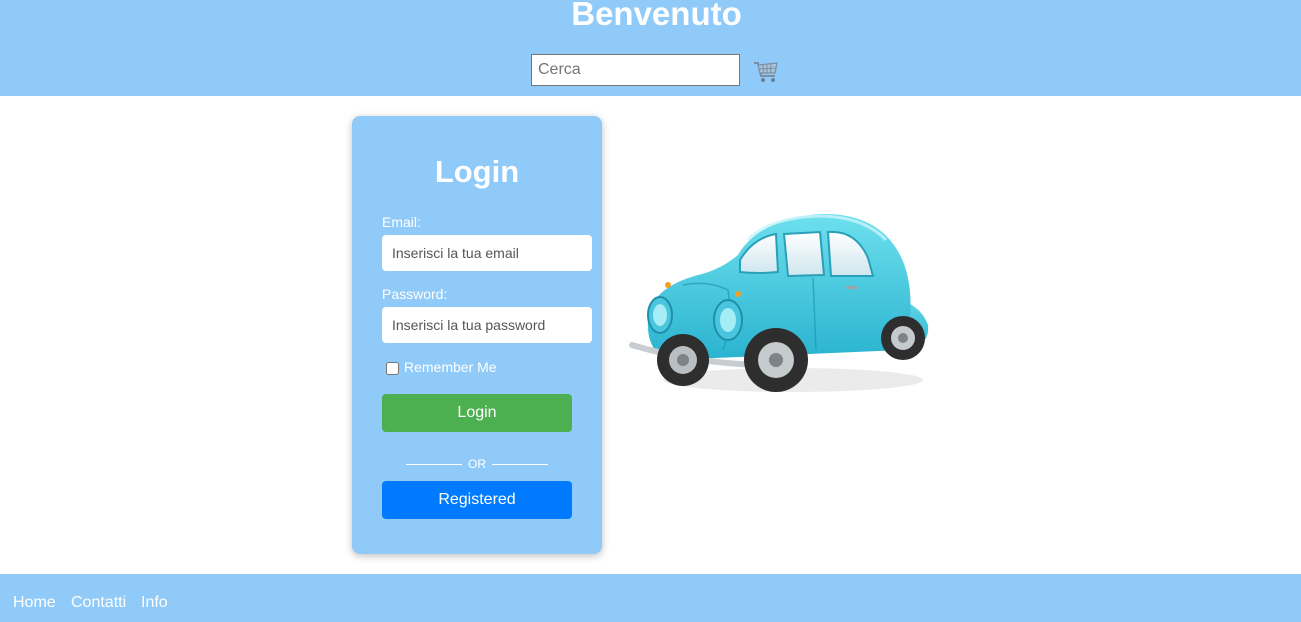 Image resolution: width=1301 pixels, height=622 pixels. I want to click on email-label: Email:, so click(401, 222).